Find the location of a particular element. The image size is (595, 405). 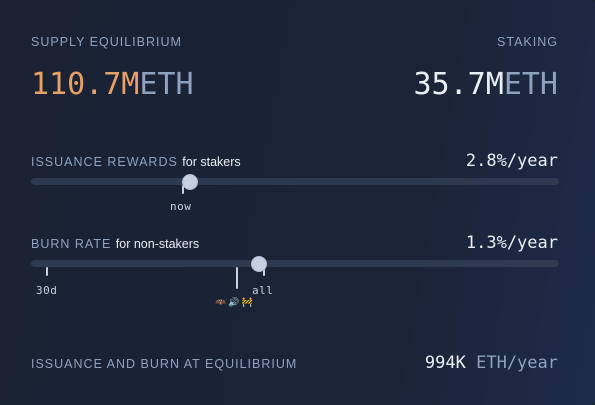

supply-amount-unit: ETH is located at coordinates (166, 84).